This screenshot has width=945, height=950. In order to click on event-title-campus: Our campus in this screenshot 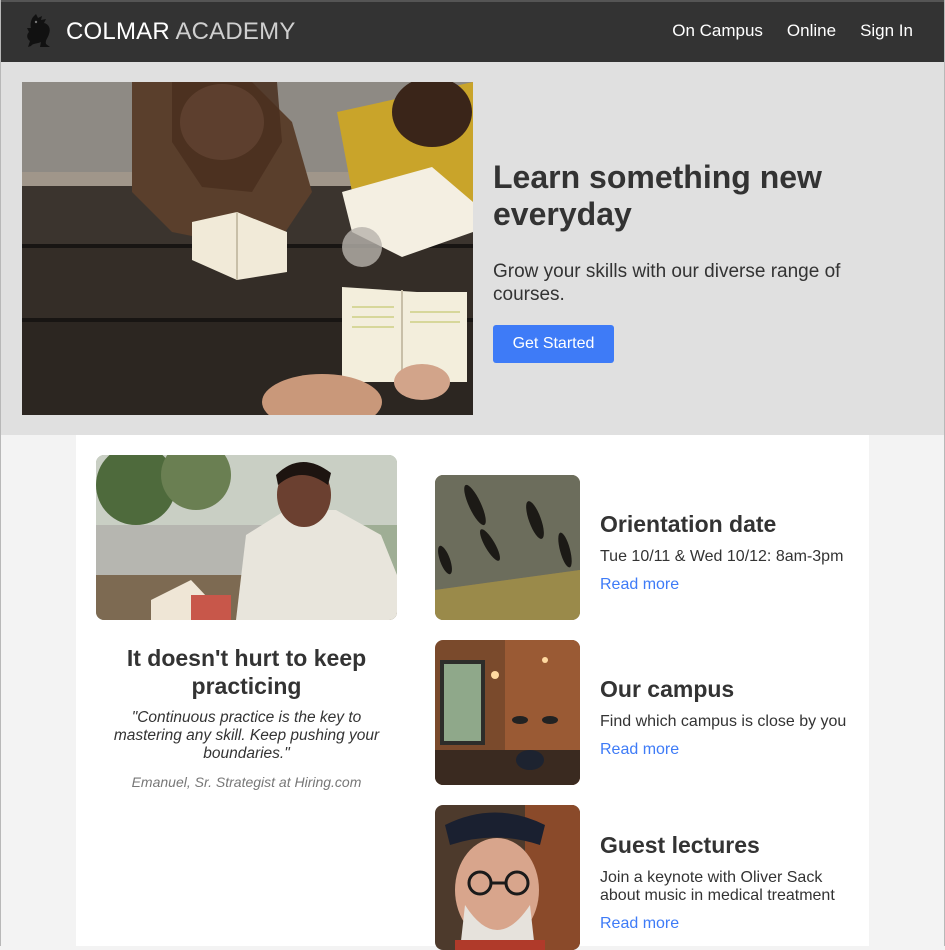, I will do `click(667, 689)`.